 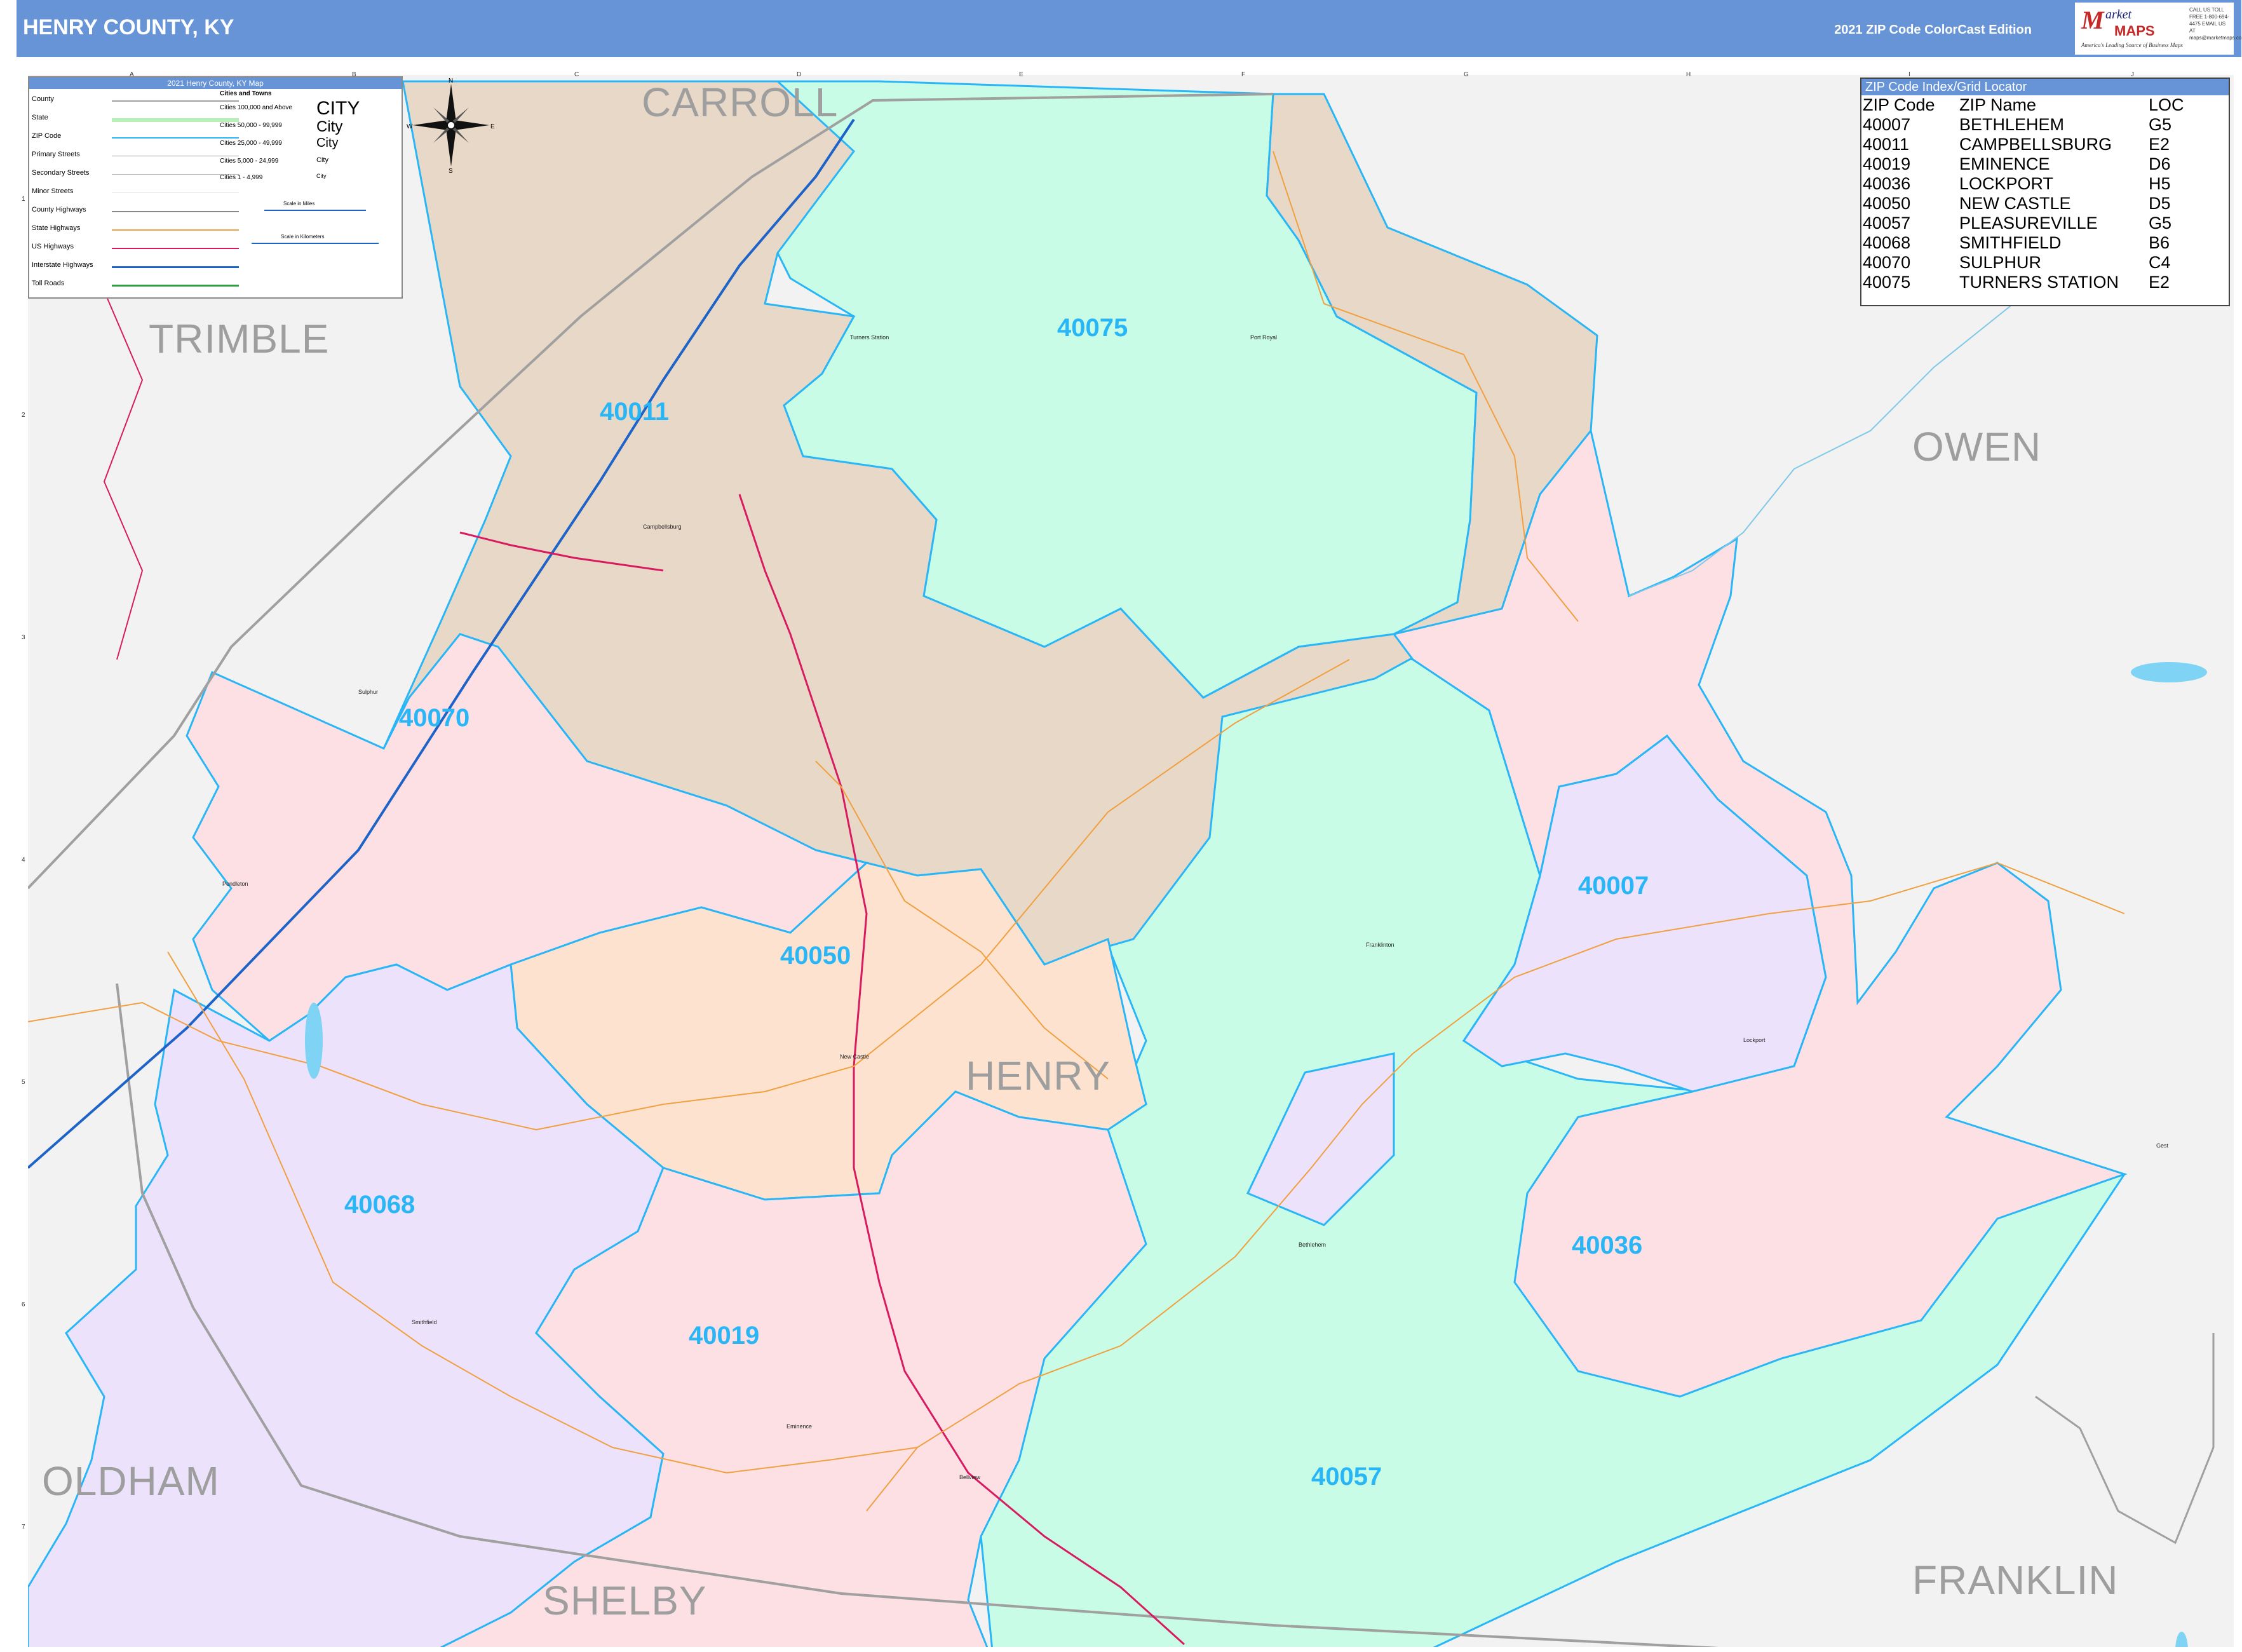 What do you see at coordinates (251, 143) in the screenshot?
I see `legend-town-row-3: Cities 25,000 - 49,999` at bounding box center [251, 143].